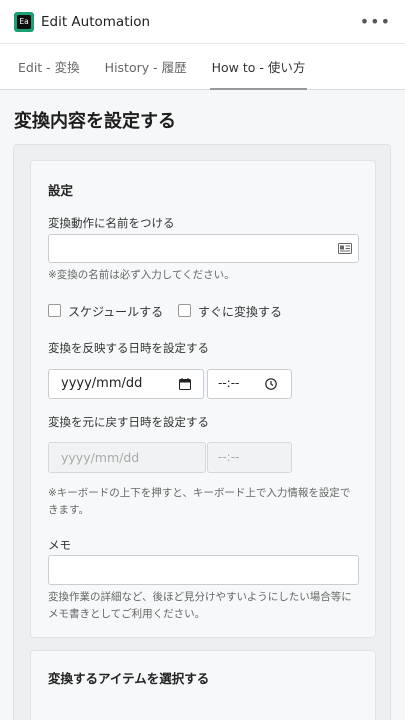 The height and width of the screenshot is (720, 405). I want to click on app-logo-text: Ea, so click(24, 21).